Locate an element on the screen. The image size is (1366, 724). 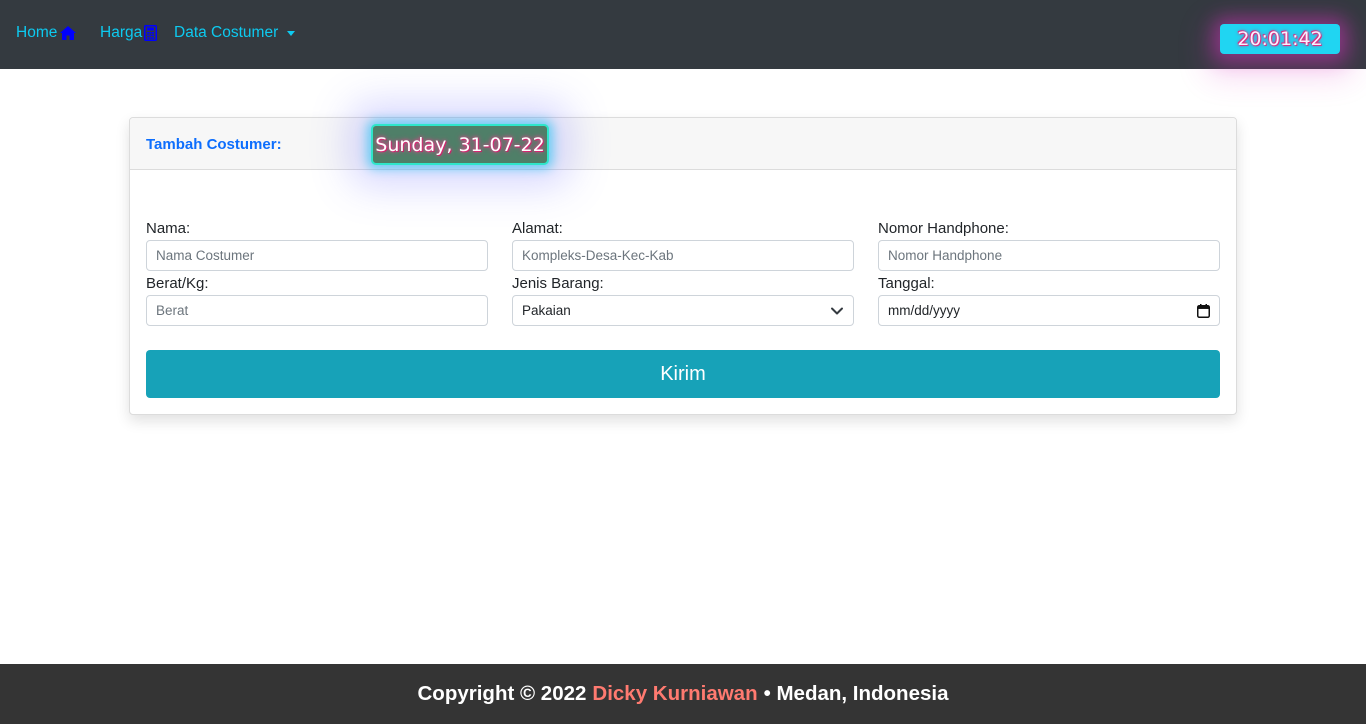
nomor-handphone-label: Nomor Handphone: is located at coordinates (943, 228).